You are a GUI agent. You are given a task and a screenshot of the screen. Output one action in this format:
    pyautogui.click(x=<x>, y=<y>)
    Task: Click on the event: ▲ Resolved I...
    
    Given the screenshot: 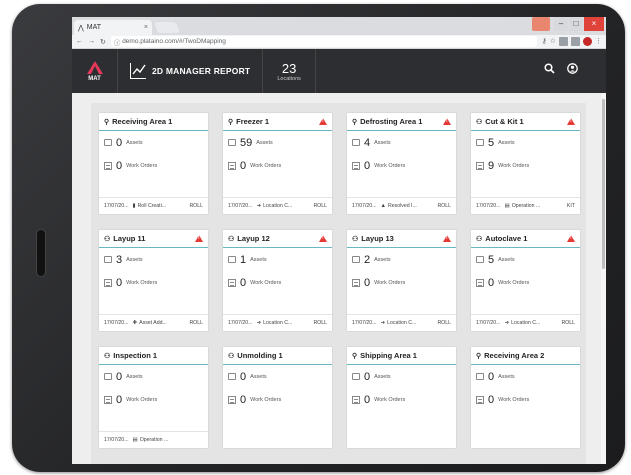 What is the action you would take?
    pyautogui.click(x=399, y=206)
    